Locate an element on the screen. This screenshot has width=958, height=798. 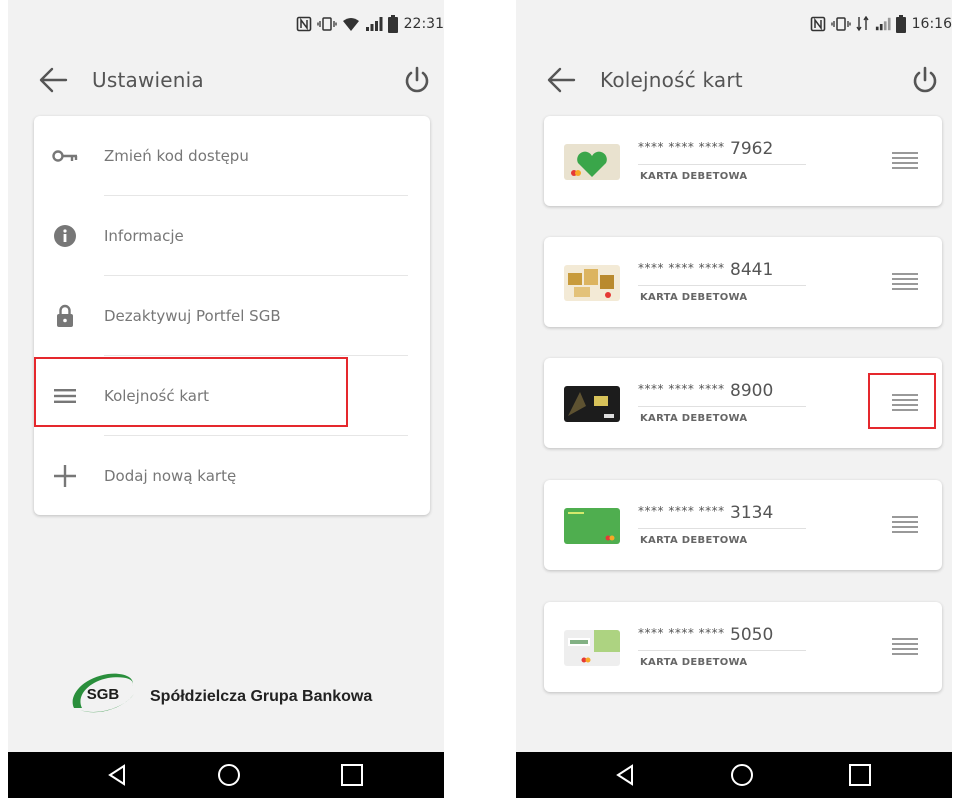
page-title: Ustawienia is located at coordinates (148, 80).